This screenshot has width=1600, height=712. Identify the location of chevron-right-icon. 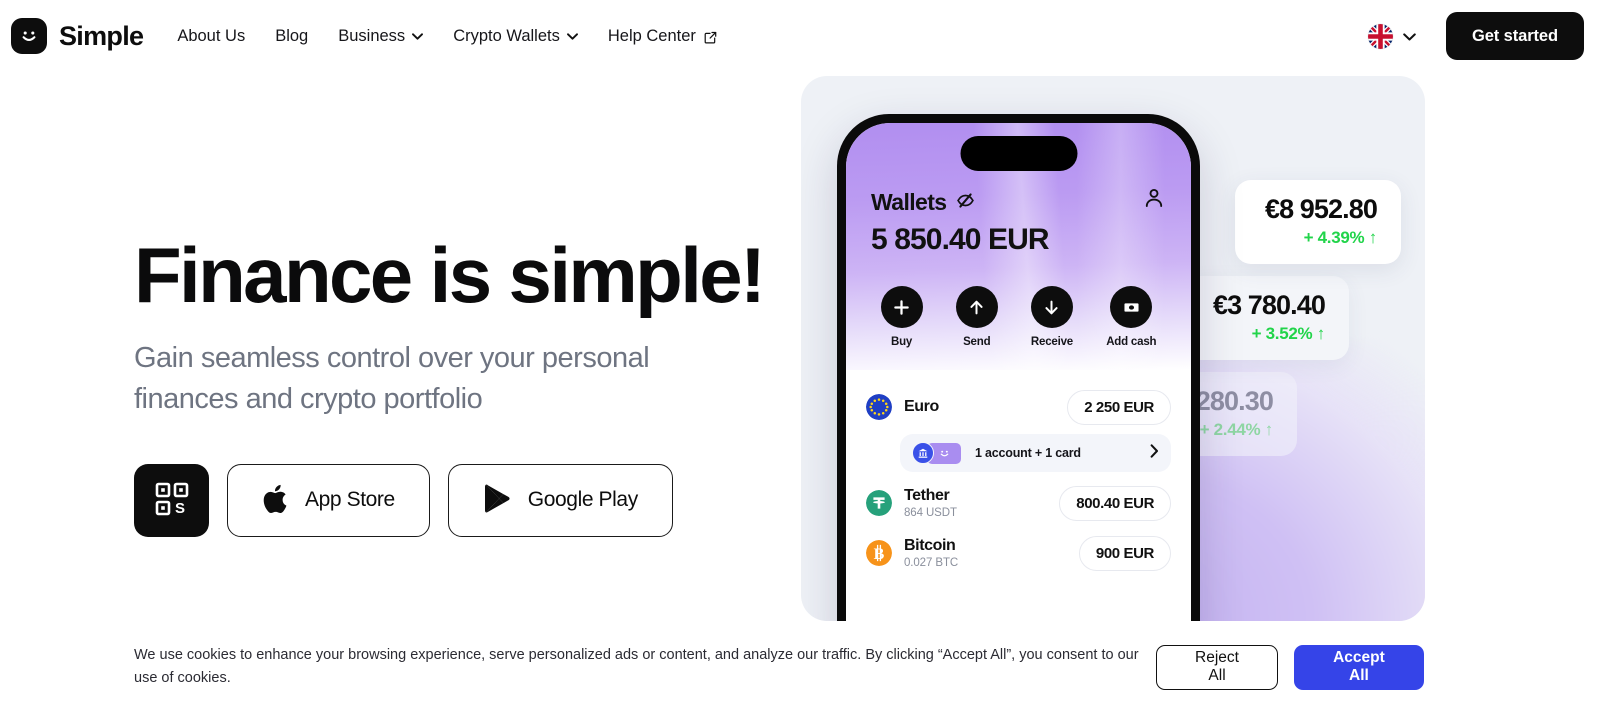
(1154, 453).